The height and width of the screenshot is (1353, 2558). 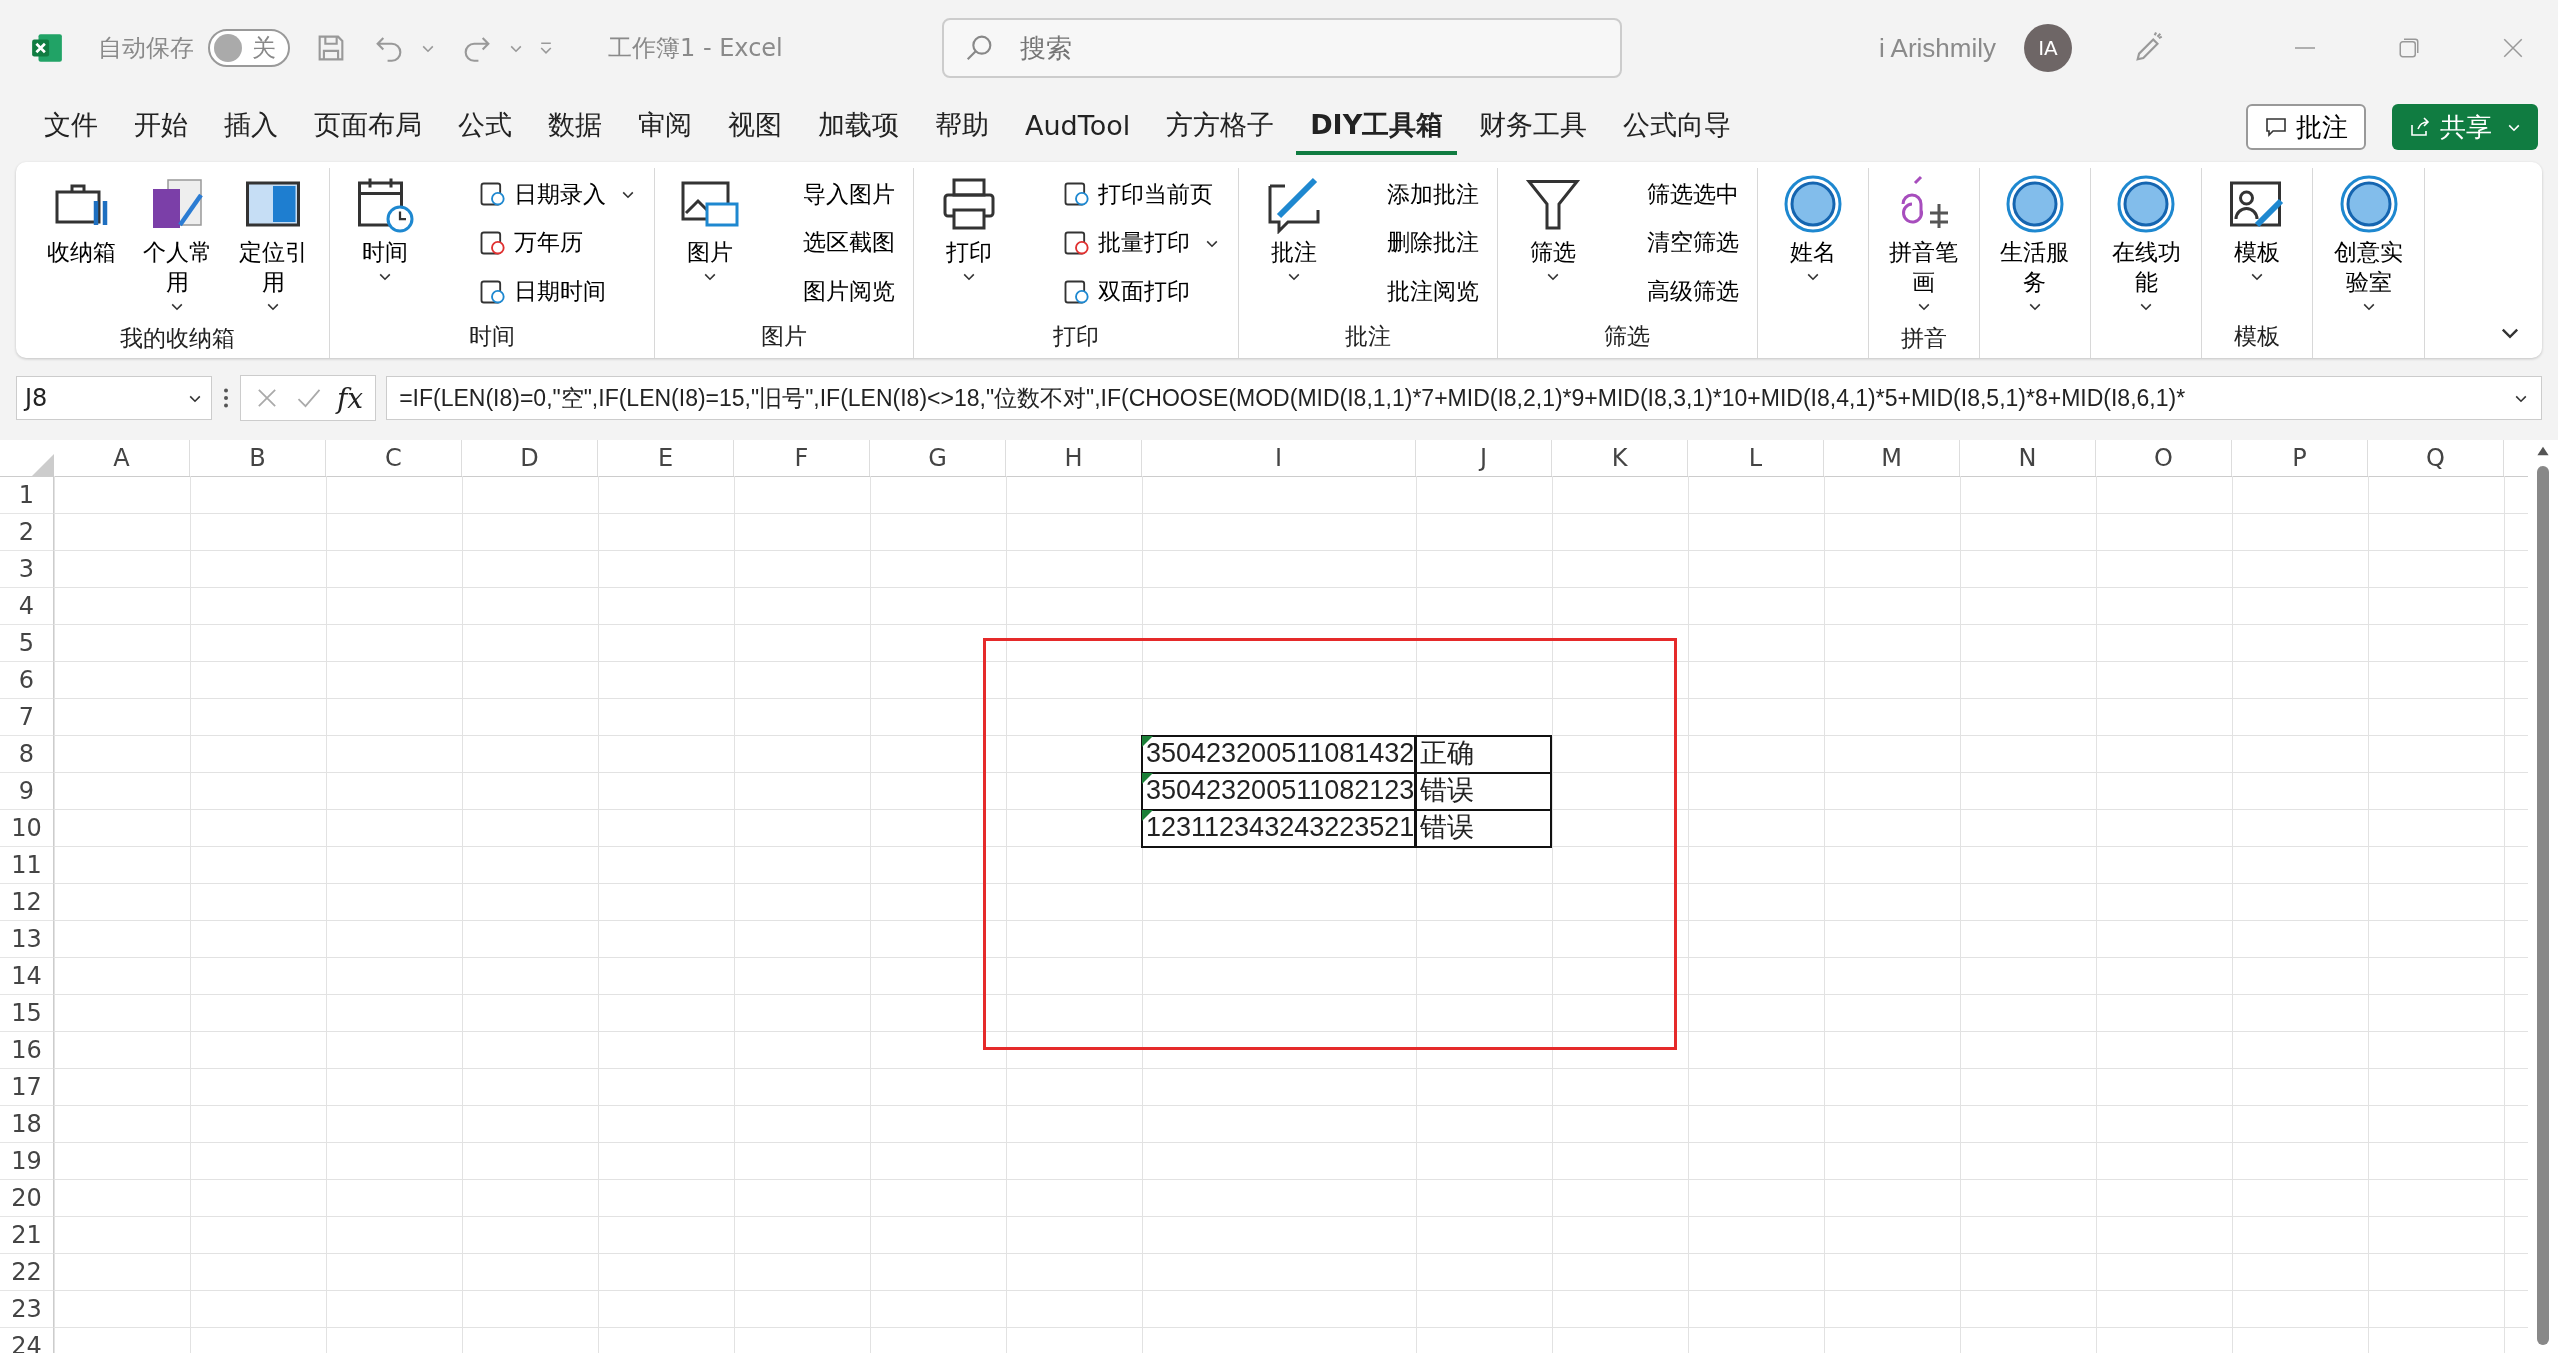 I want to click on column-header: C, so click(x=394, y=458).